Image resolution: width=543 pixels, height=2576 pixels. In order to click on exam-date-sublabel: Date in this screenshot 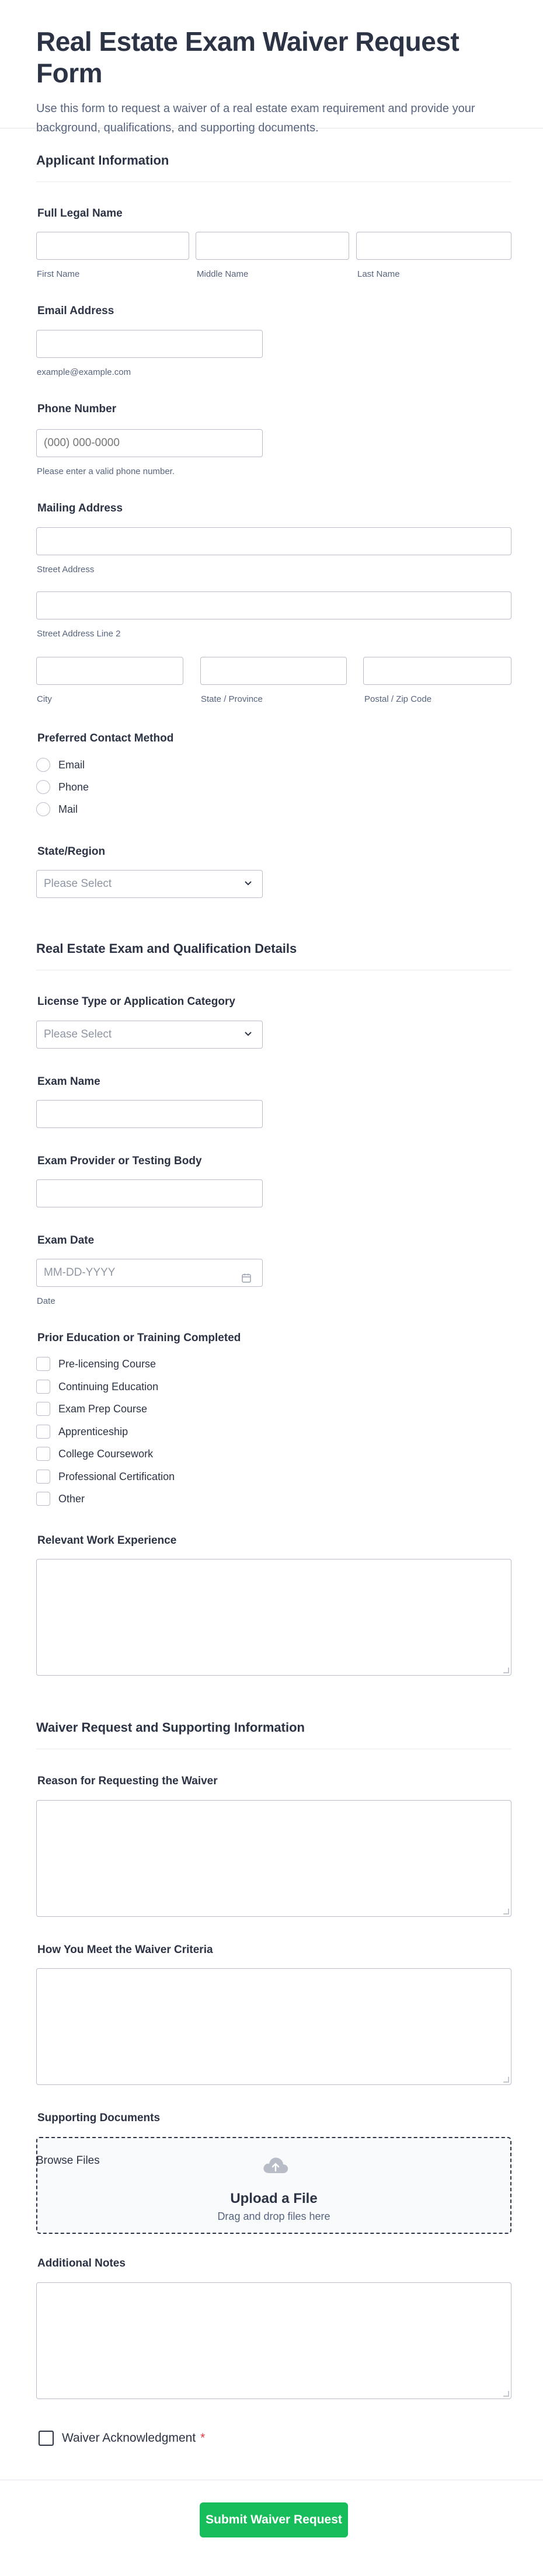, I will do `click(46, 1301)`.